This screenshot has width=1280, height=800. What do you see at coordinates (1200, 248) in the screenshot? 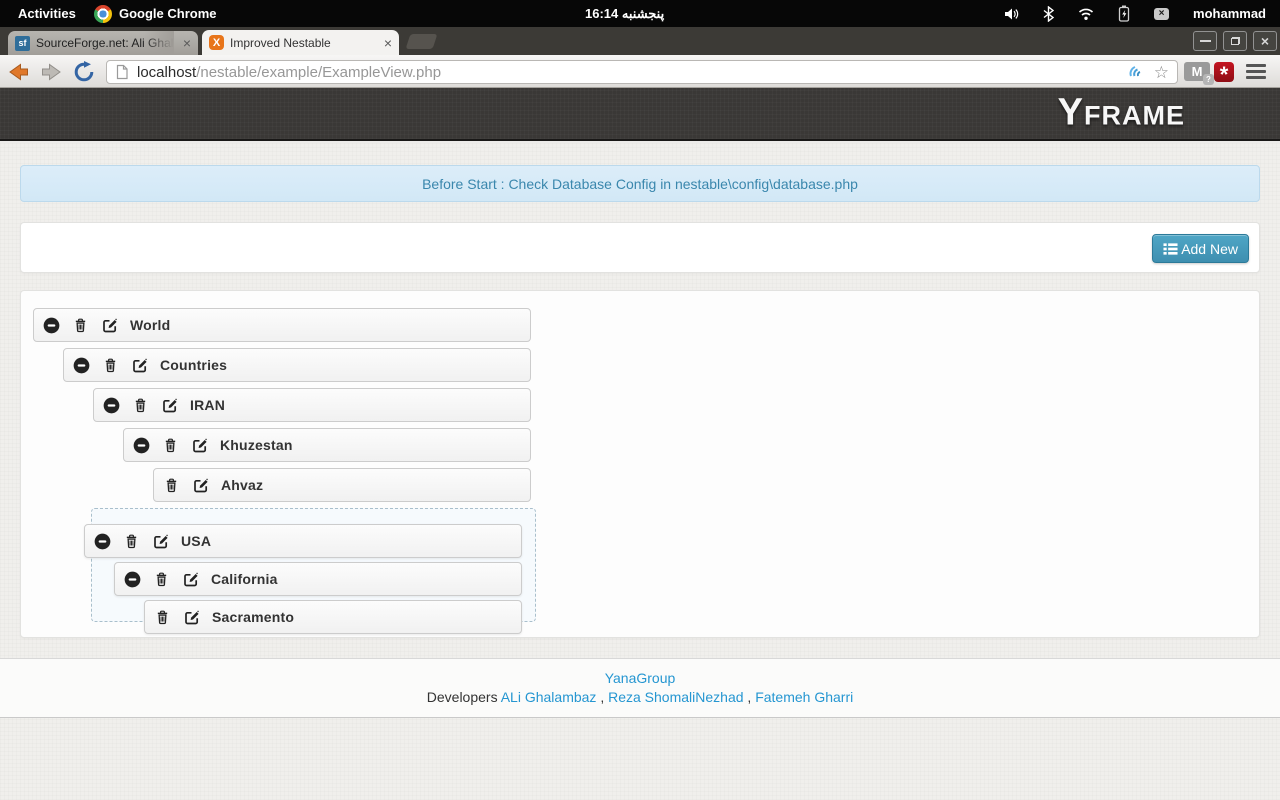
I see `add-new-button: Add New` at bounding box center [1200, 248].